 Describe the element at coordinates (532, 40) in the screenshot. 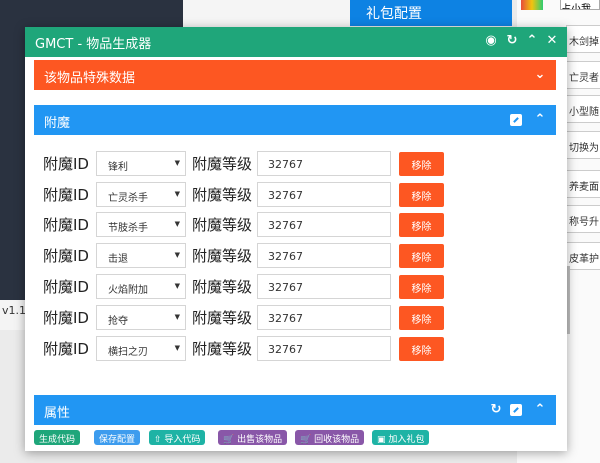

I see `collapse-icon: ⌃` at that location.